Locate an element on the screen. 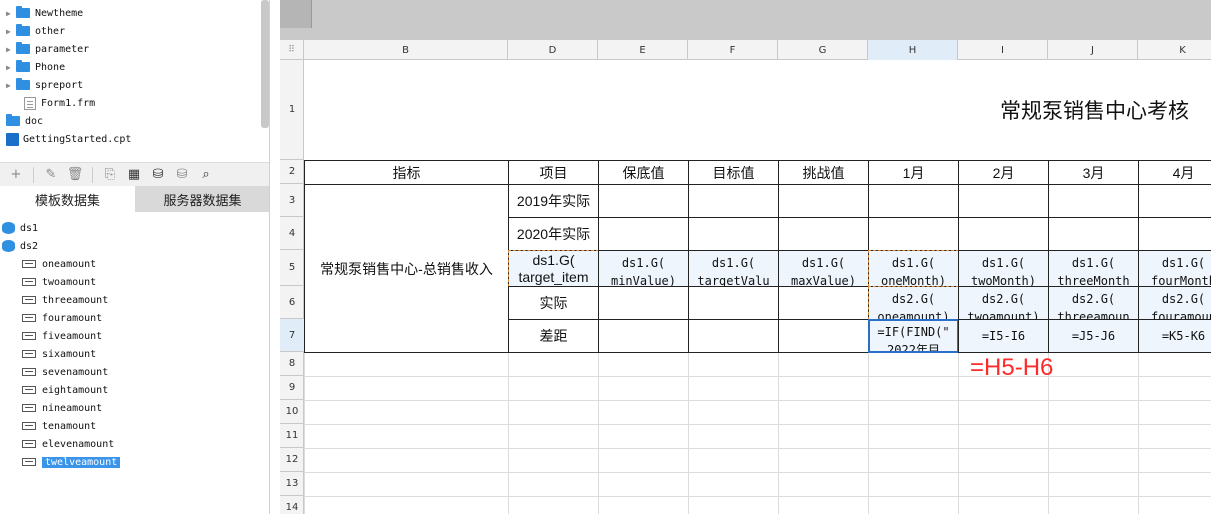 This screenshot has width=1211, height=514. row-header-1: 1 is located at coordinates (292, 110).